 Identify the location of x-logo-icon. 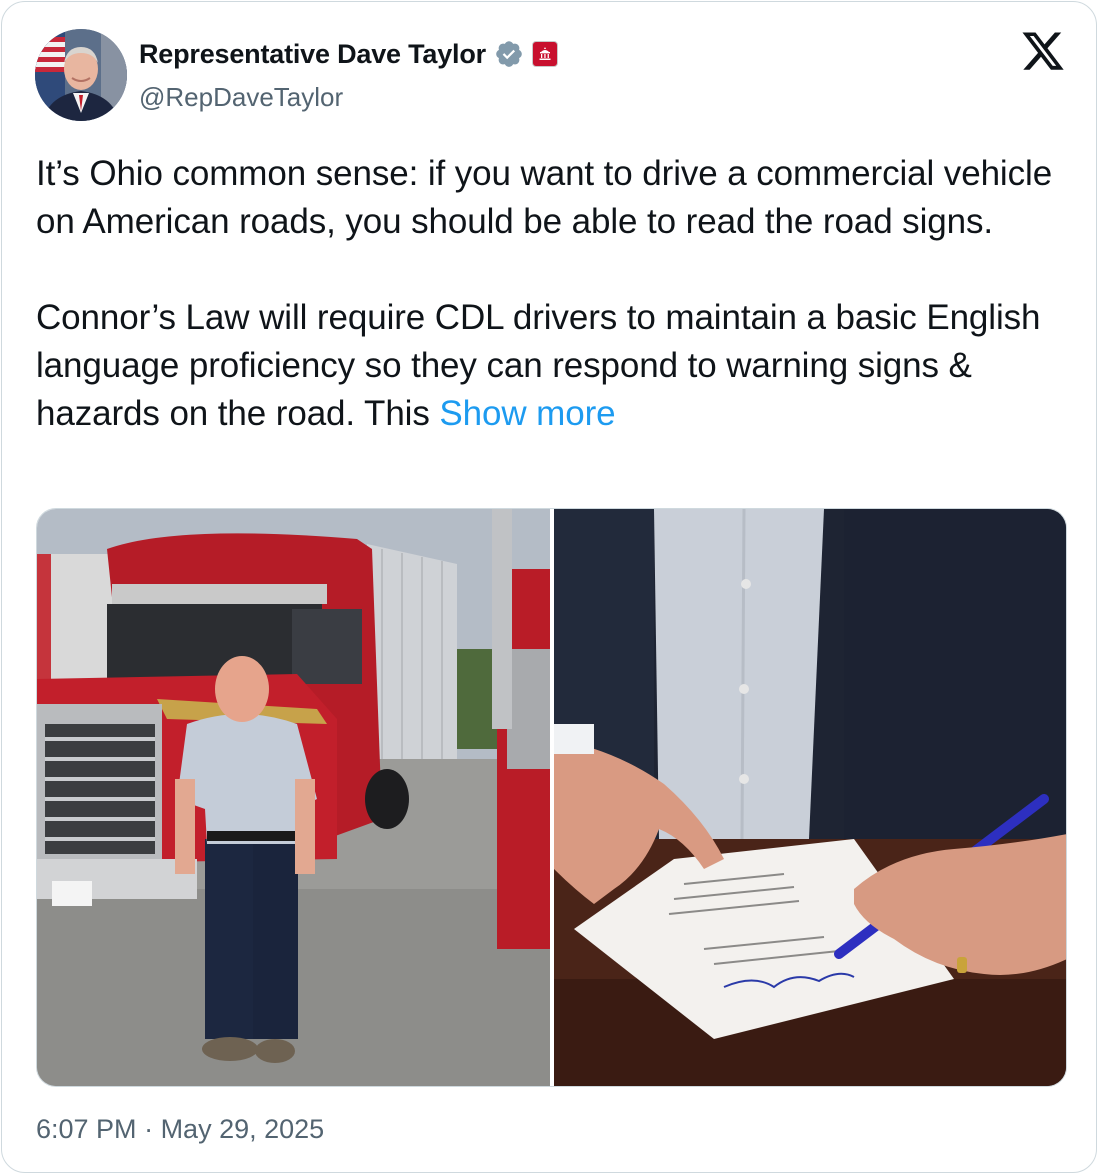
(1043, 53).